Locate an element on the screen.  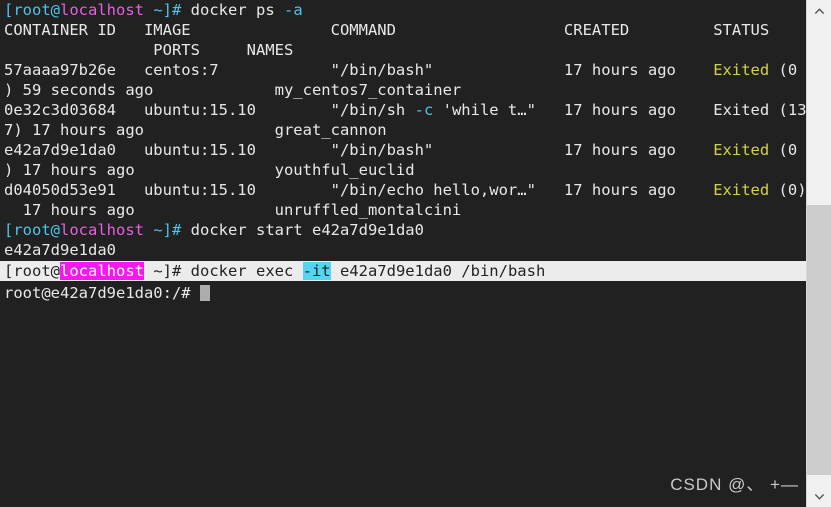
command-flag-highlighted: -it is located at coordinates (316, 271).